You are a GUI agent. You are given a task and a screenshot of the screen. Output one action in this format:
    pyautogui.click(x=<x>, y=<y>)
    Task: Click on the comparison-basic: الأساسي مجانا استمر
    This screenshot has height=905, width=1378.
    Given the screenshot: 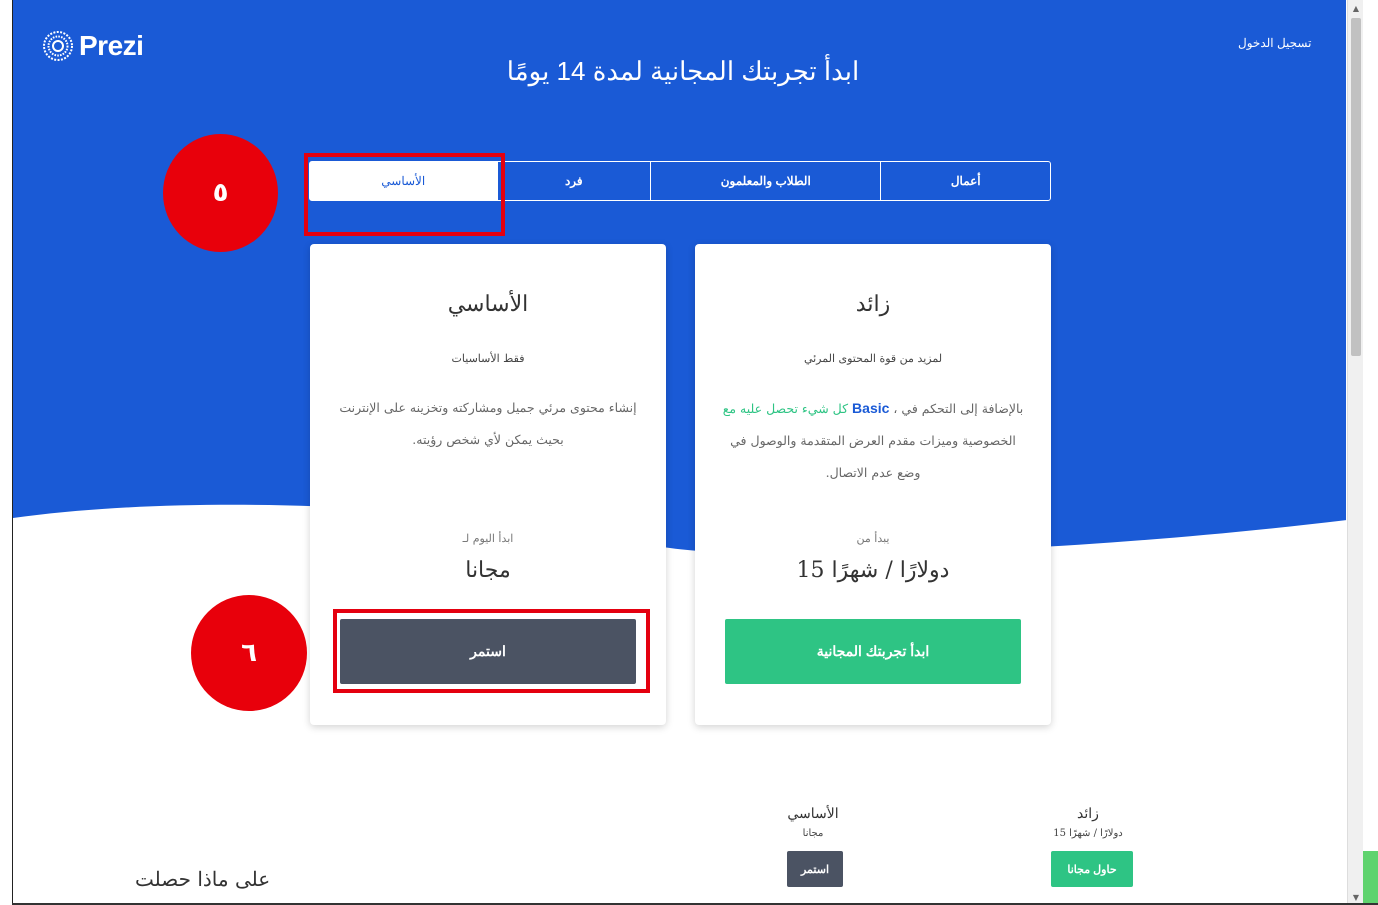 What is the action you would take?
    pyautogui.click(x=813, y=846)
    